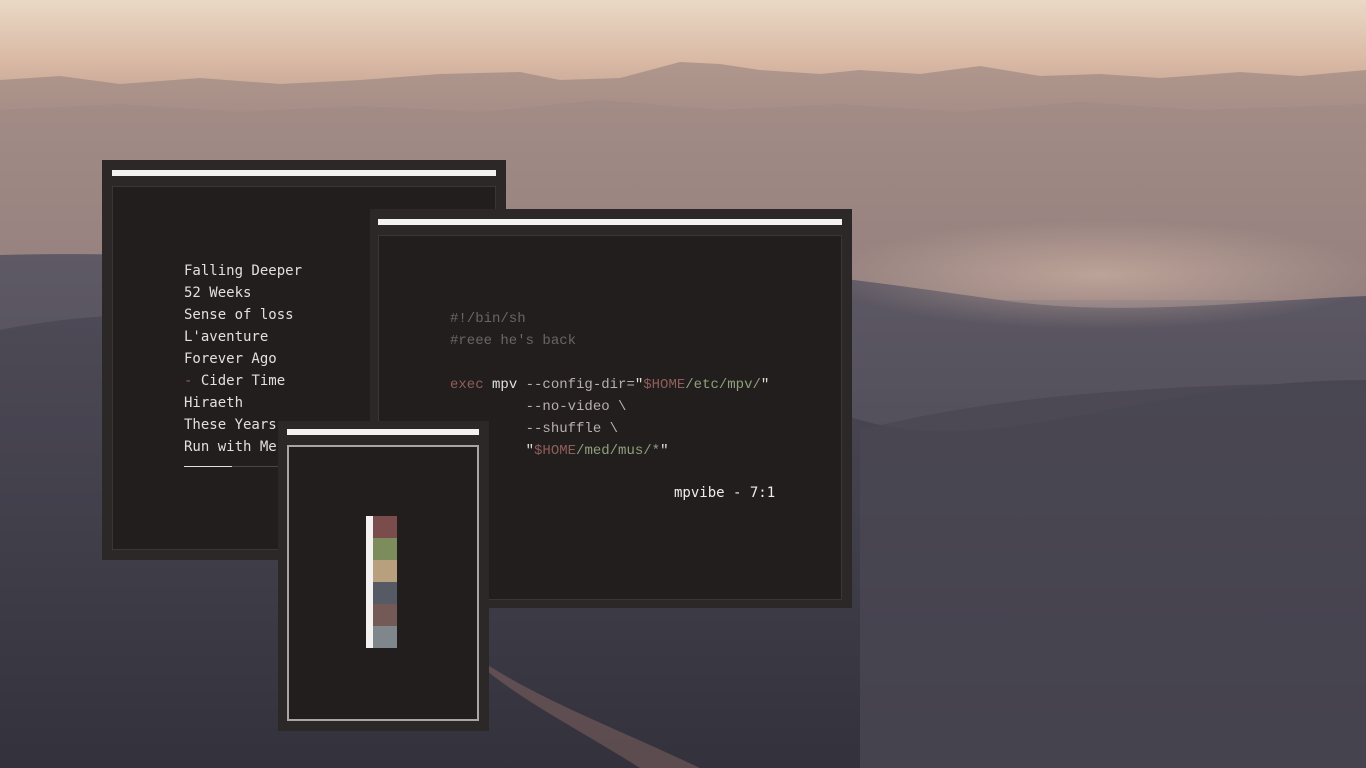 This screenshot has width=1366, height=768. Describe the element at coordinates (383, 432) in the screenshot. I see `palette-titlebar` at that location.